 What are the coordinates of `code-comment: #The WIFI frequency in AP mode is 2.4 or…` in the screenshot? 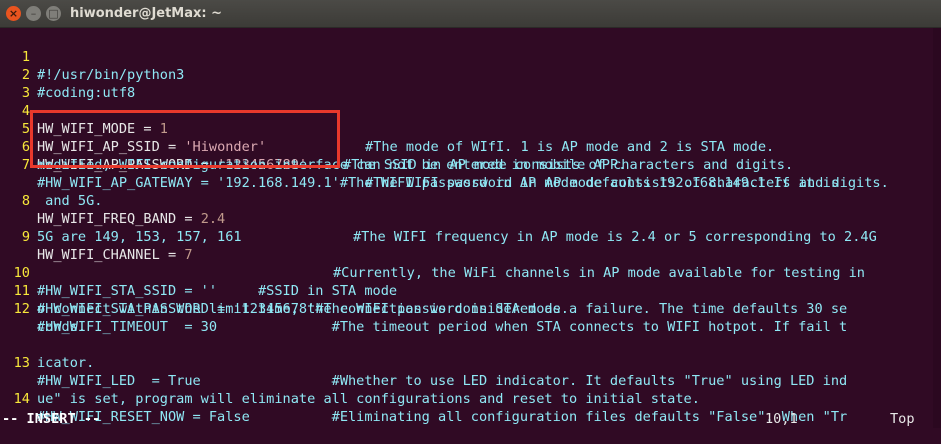 It's located at (615, 237).